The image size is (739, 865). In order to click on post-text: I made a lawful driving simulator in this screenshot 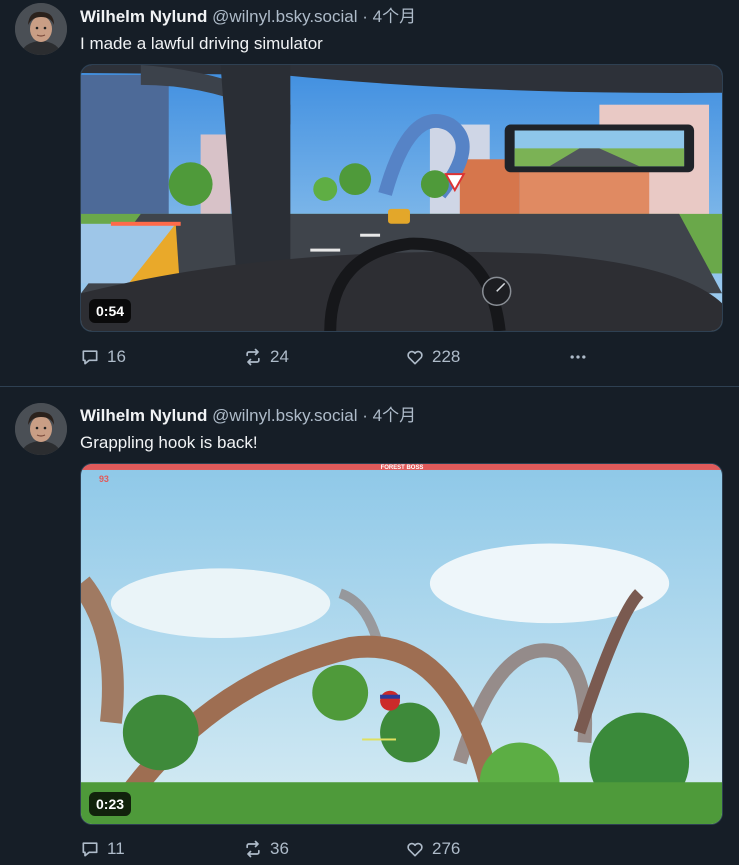, I will do `click(201, 43)`.